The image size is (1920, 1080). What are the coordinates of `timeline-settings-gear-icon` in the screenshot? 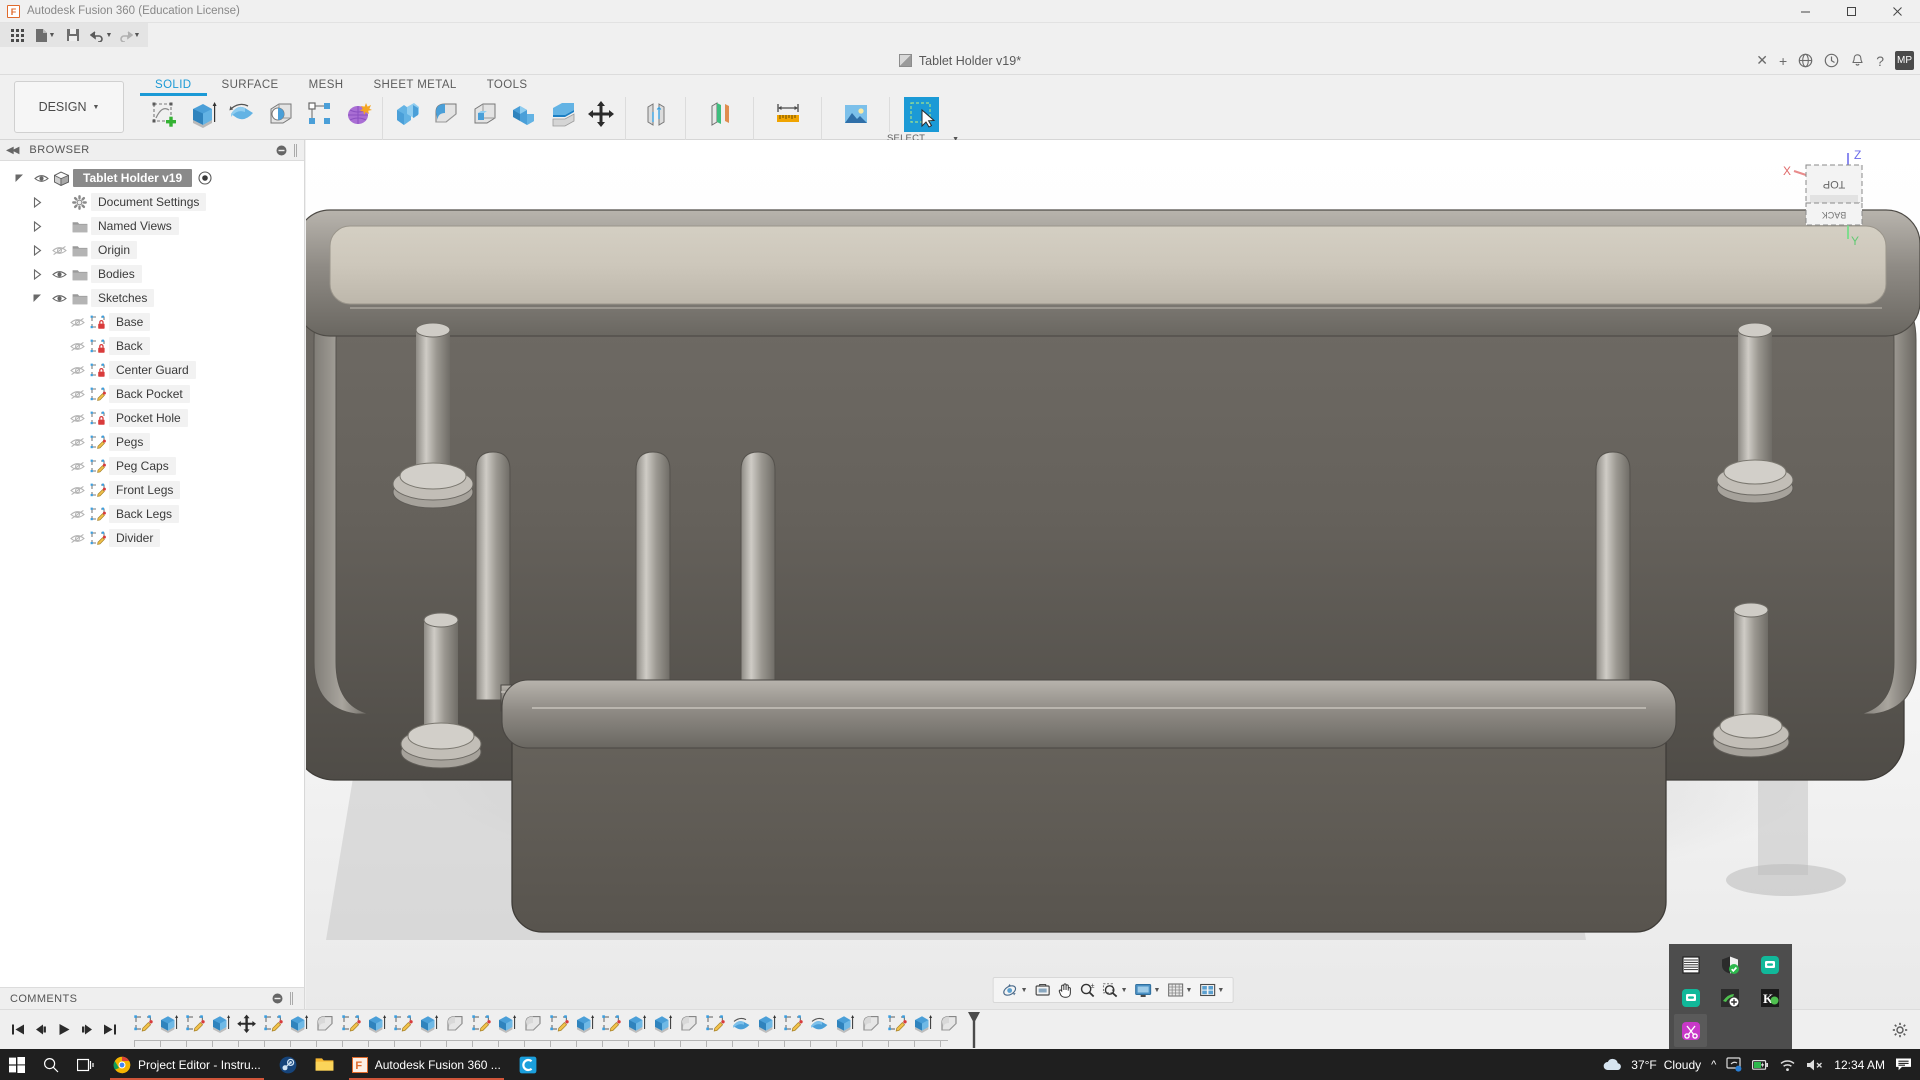 It's located at (1900, 1030).